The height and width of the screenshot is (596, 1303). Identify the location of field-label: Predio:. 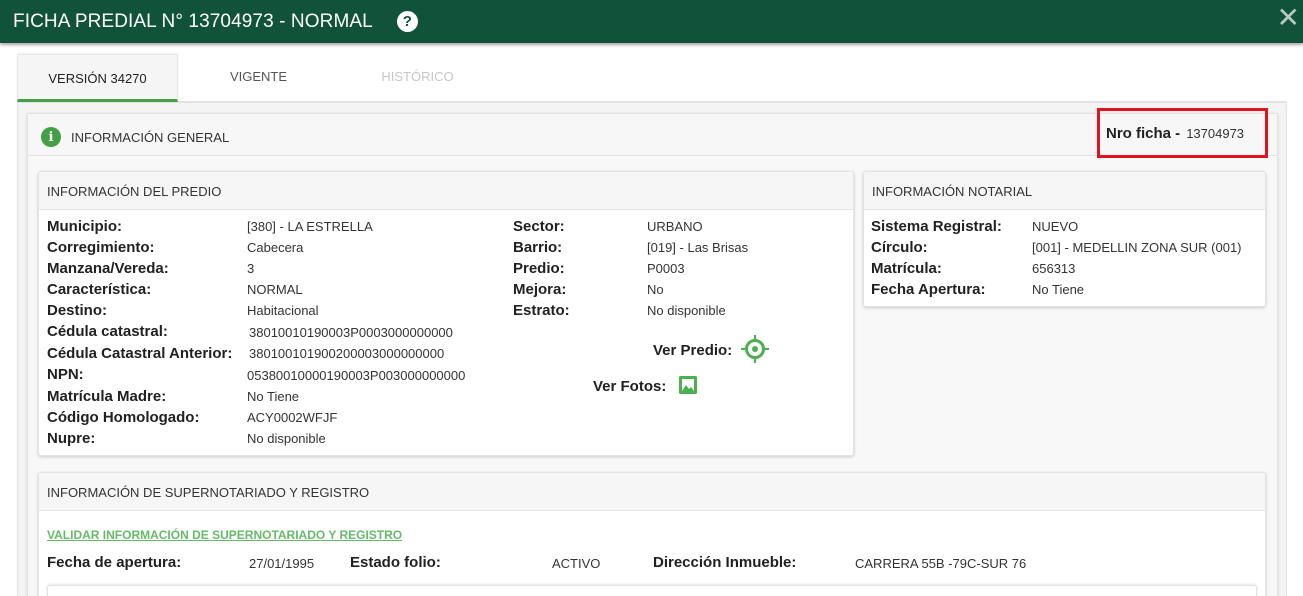
(539, 268).